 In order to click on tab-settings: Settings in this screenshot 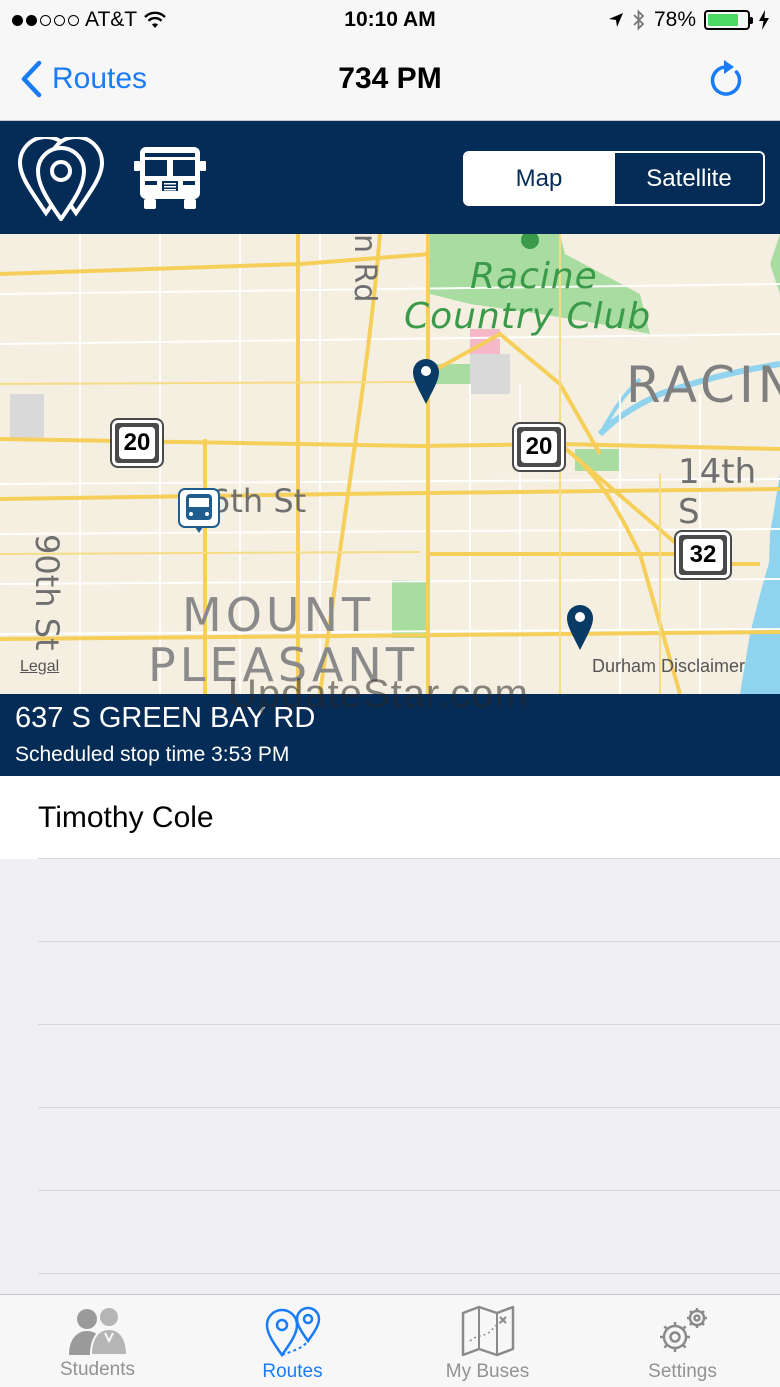, I will do `click(682, 1341)`.